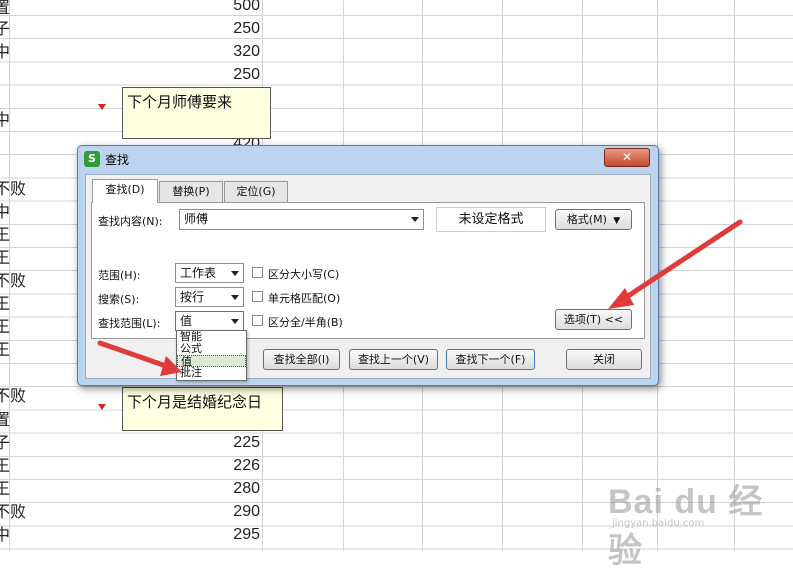 The width and height of the screenshot is (793, 572). Describe the element at coordinates (125, 191) in the screenshot. I see `tab-find: 查找(D)` at that location.